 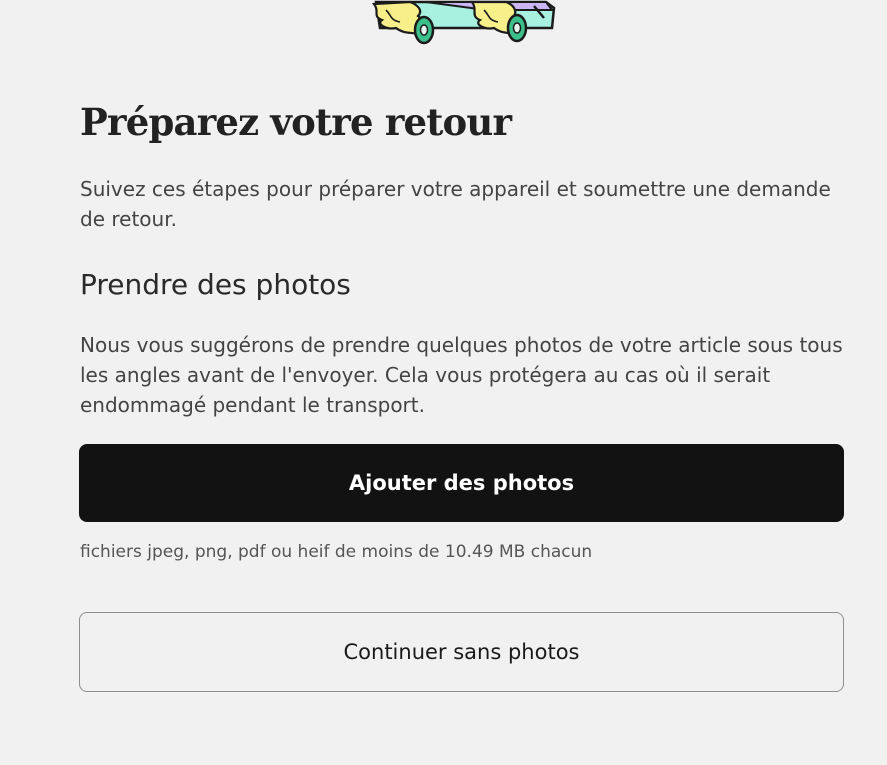 What do you see at coordinates (296, 122) in the screenshot?
I see `page-title: Préparez votre retour` at bounding box center [296, 122].